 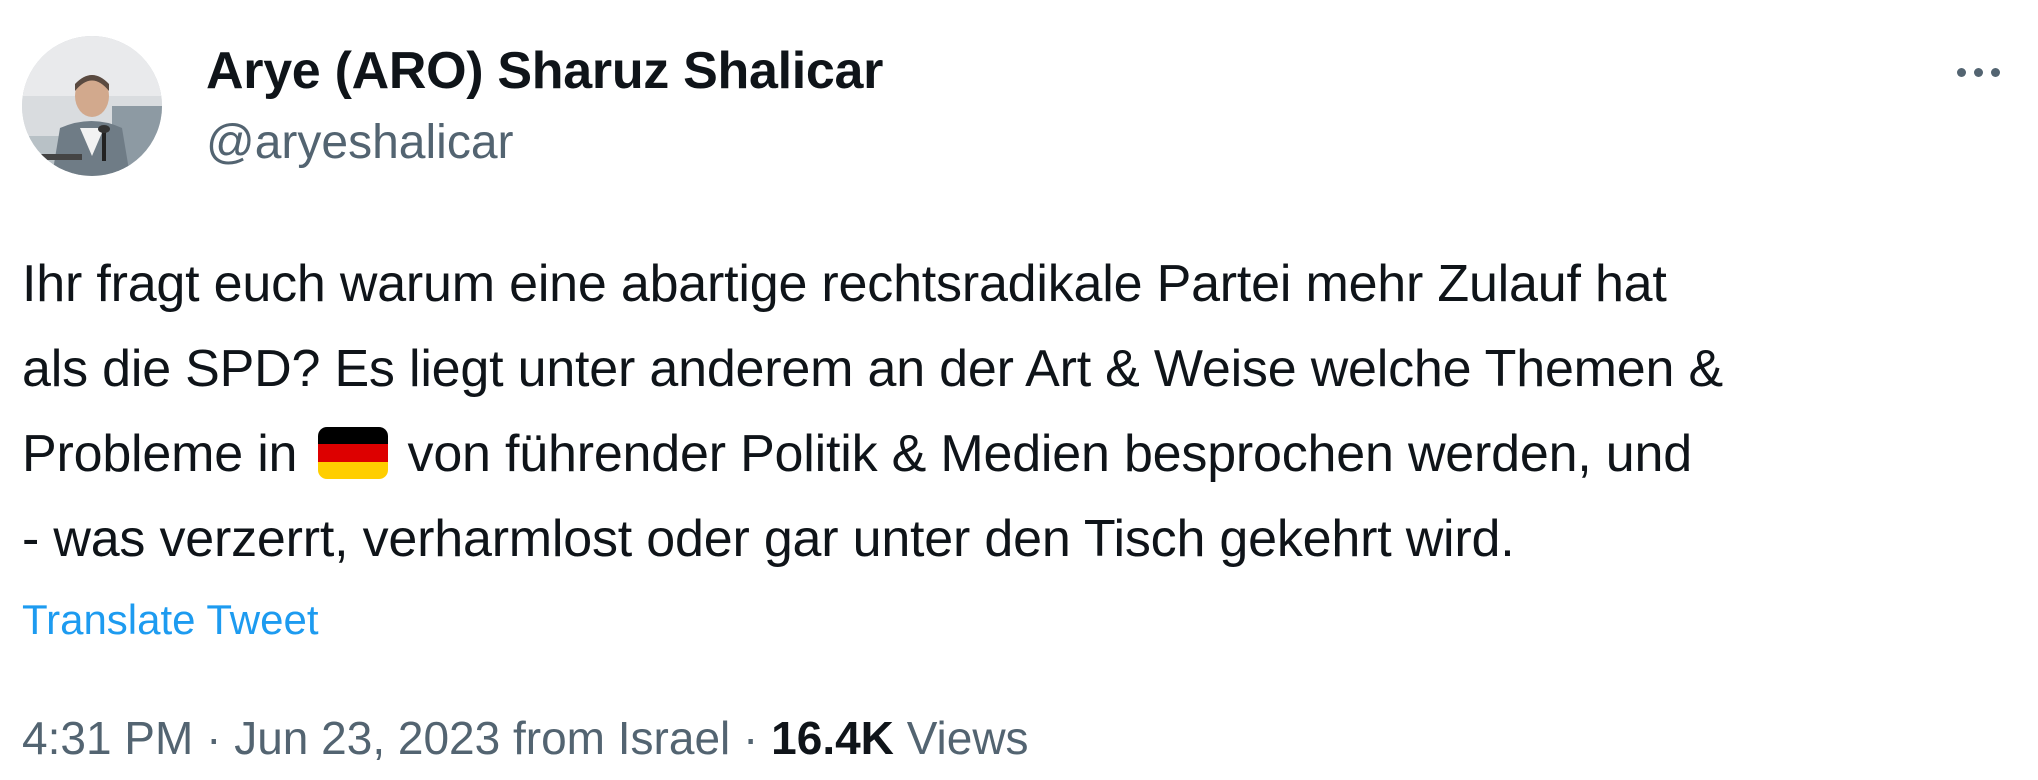 I want to click on translate-tweet-link: Translate Tweet, so click(x=170, y=620).